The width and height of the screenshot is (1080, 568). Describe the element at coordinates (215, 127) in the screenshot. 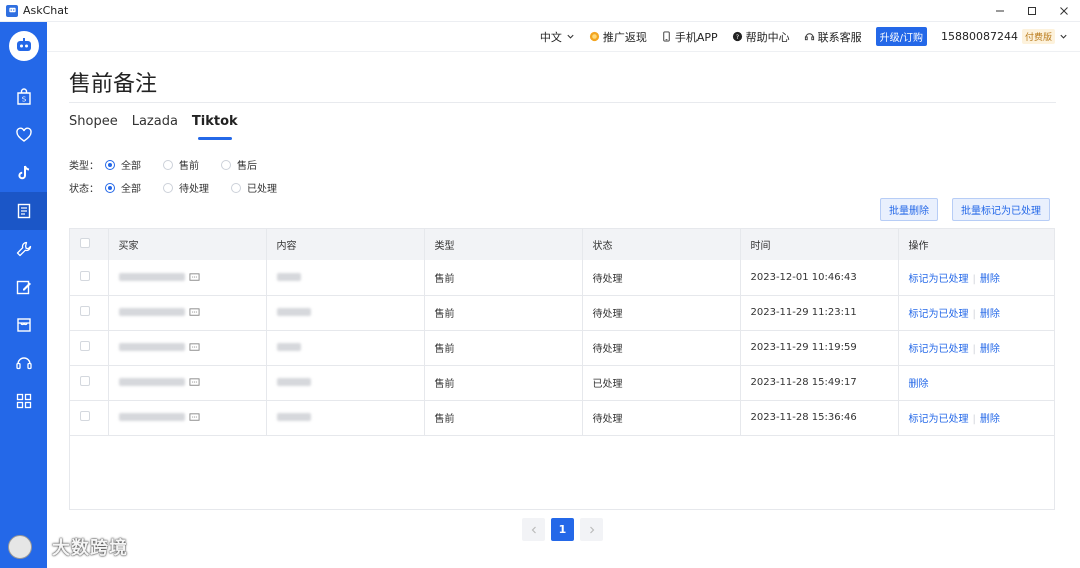

I see `tab-tiktok: Tiktok` at that location.